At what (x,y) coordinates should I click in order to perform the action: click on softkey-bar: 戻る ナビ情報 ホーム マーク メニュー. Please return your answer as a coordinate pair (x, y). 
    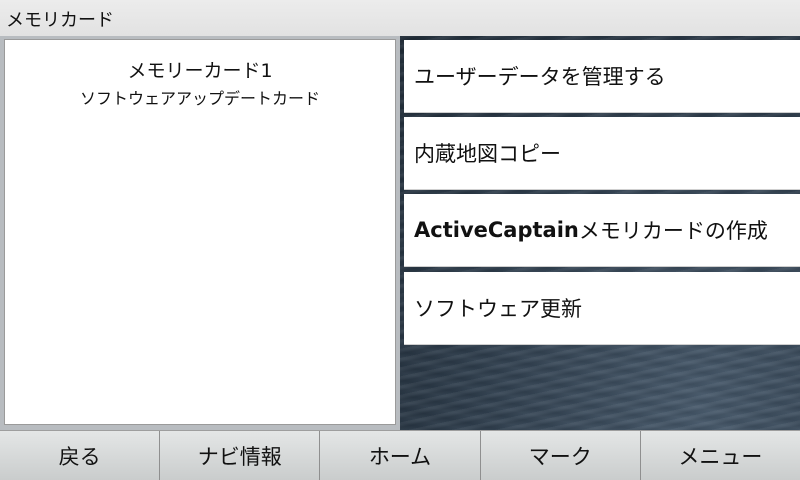
    Looking at the image, I should click on (400, 455).